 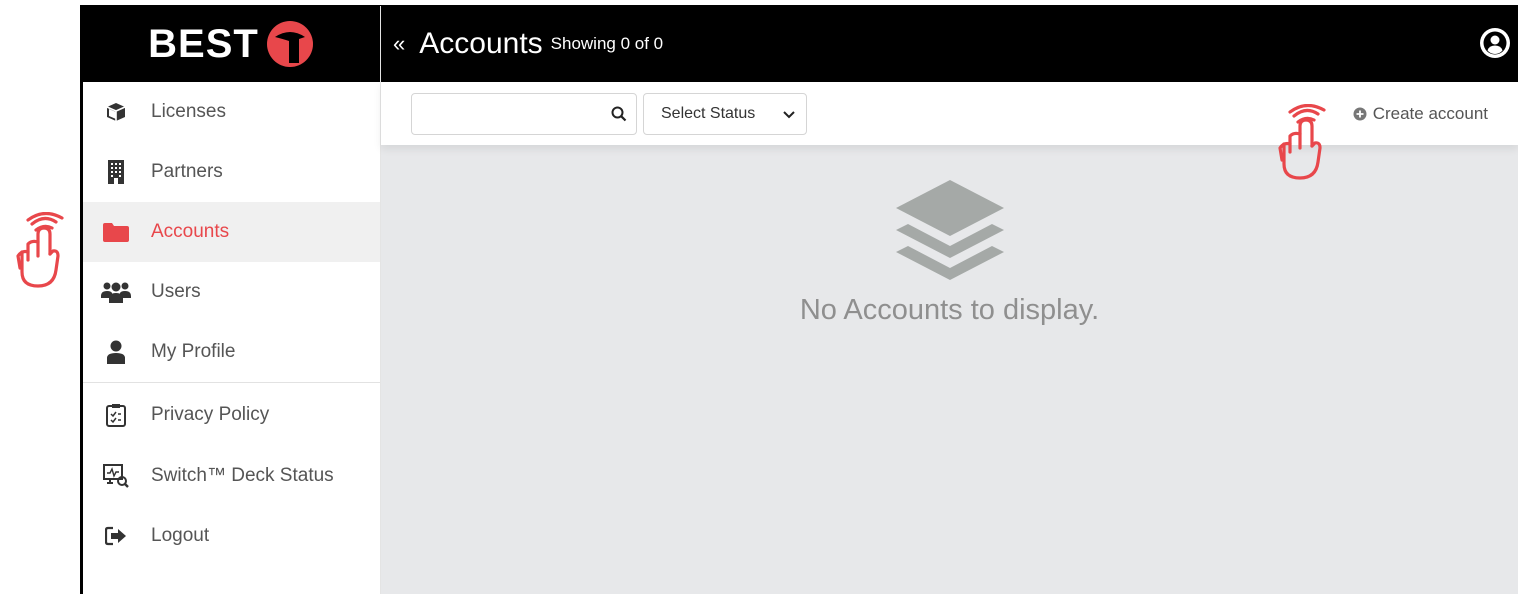 I want to click on monitor-search-icon, so click(x=116, y=476).